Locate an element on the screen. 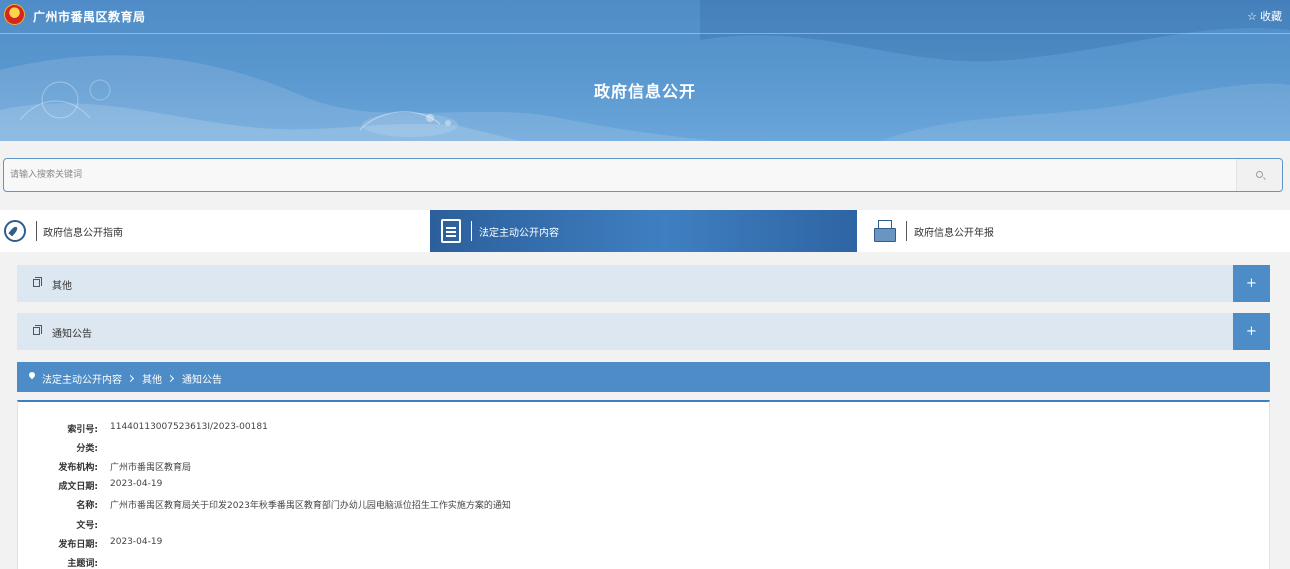 This screenshot has width=1290, height=569. breadcrumb-item: 法定主动公开内容 is located at coordinates (82, 378).